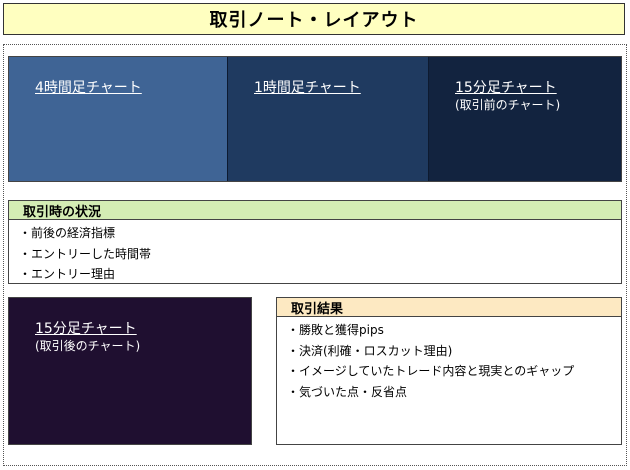 This screenshot has width=630, height=470. What do you see at coordinates (524, 119) in the screenshot?
I see `chart-15m-before-panel: 15分足チャート (取引前のチャート)` at bounding box center [524, 119].